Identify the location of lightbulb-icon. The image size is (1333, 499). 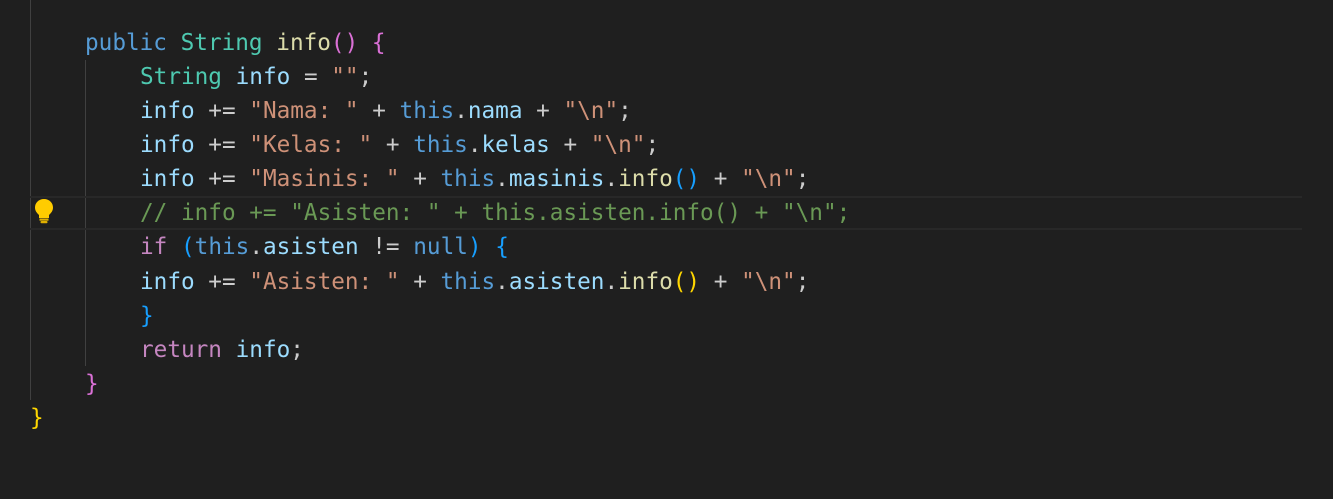
(44, 211).